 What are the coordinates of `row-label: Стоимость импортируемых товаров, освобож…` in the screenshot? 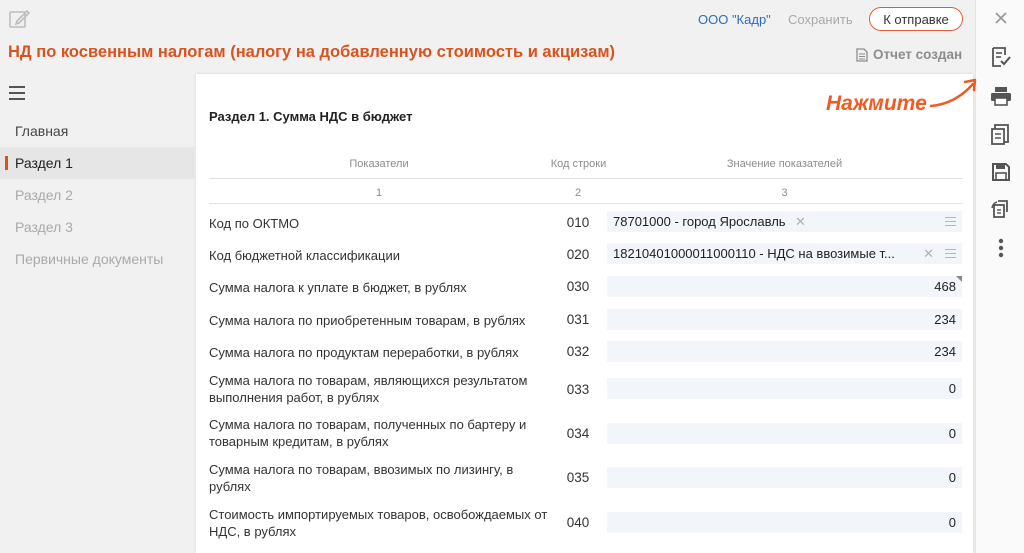 It's located at (378, 523).